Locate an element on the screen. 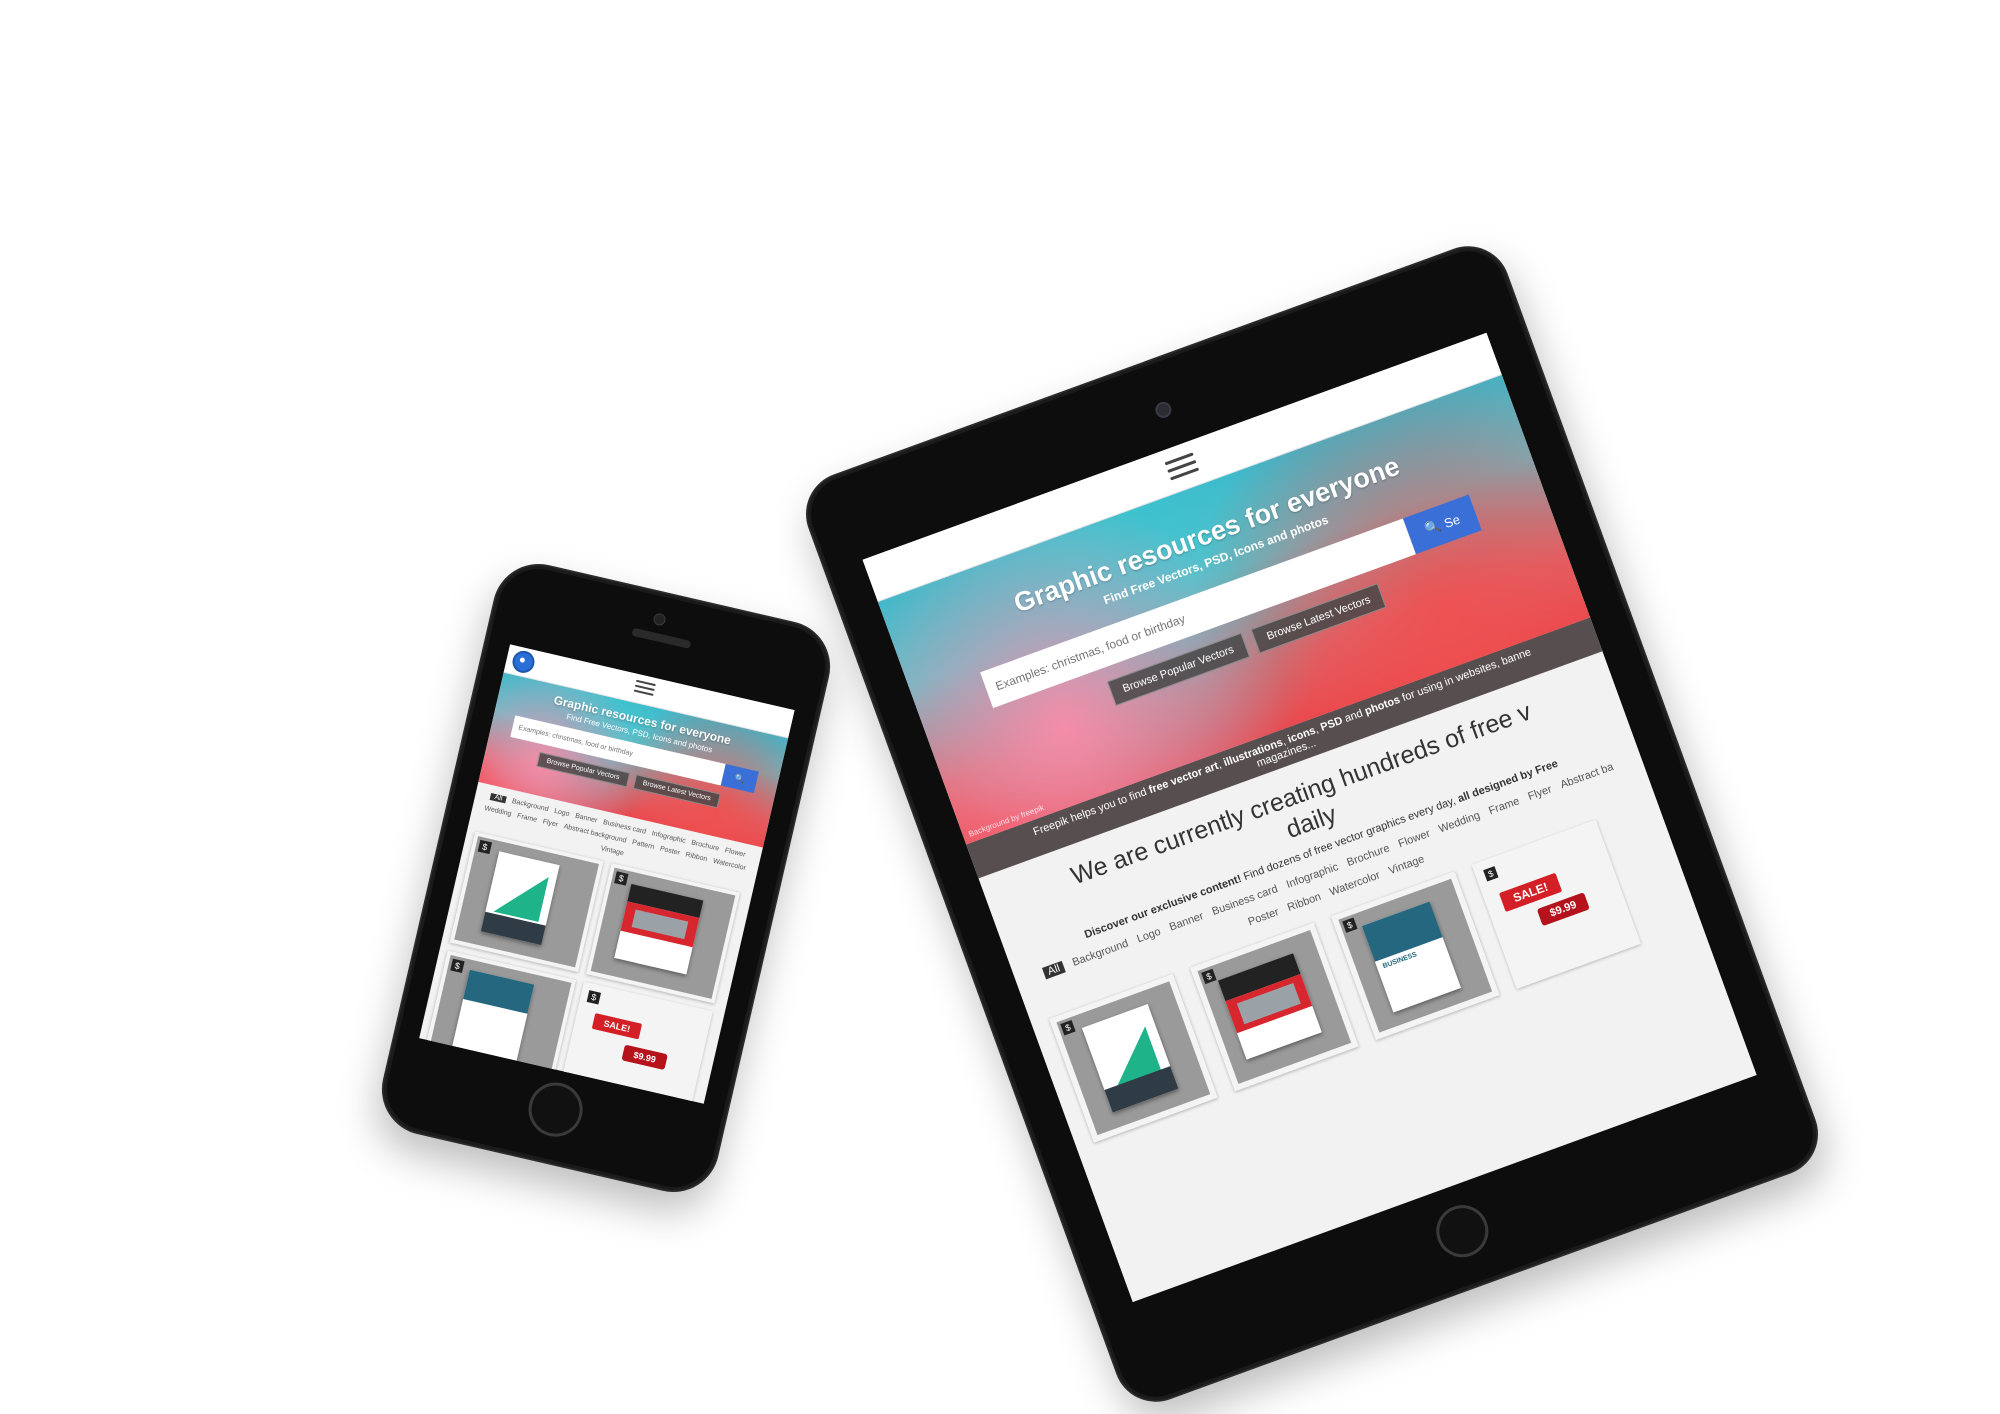 The height and width of the screenshot is (1414, 2000). search-button: 🔍 is located at coordinates (739, 779).